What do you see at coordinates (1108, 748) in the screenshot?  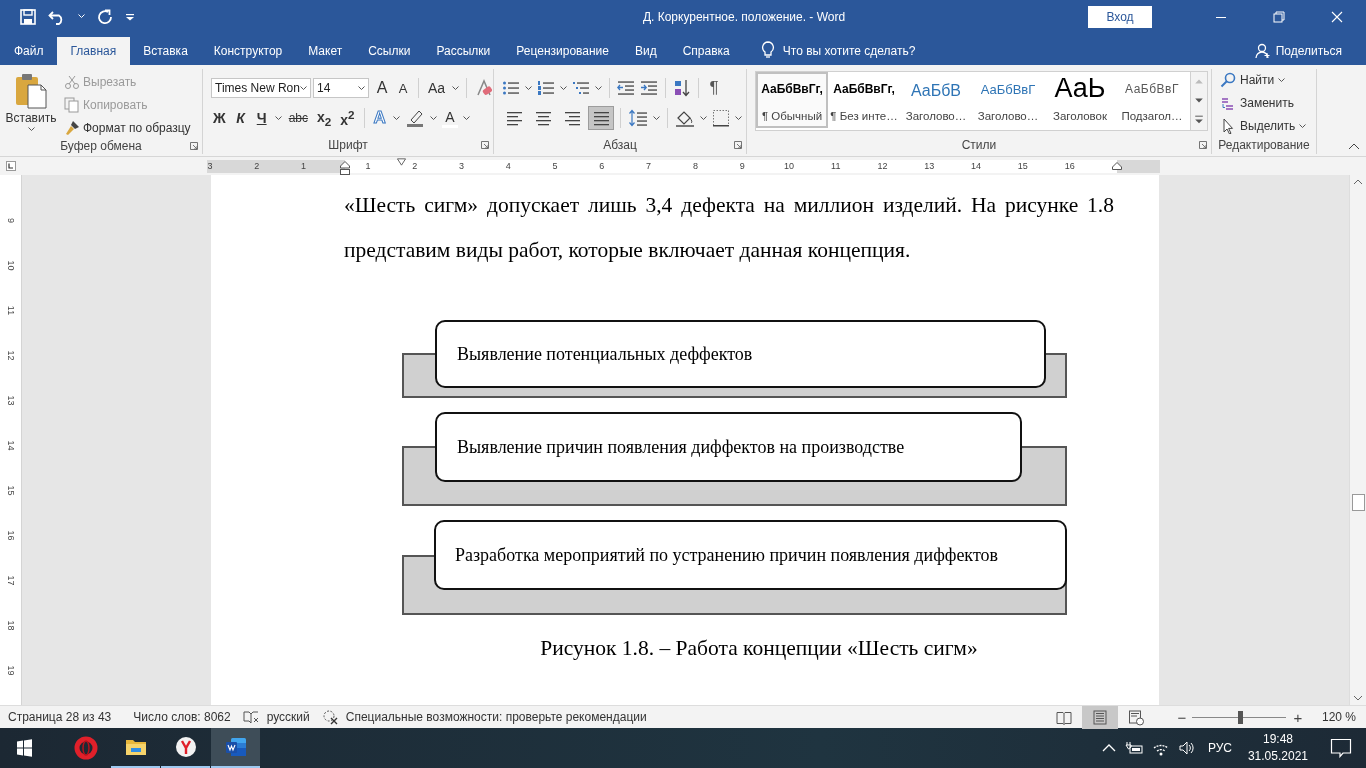 I see `chevron-up-icon` at bounding box center [1108, 748].